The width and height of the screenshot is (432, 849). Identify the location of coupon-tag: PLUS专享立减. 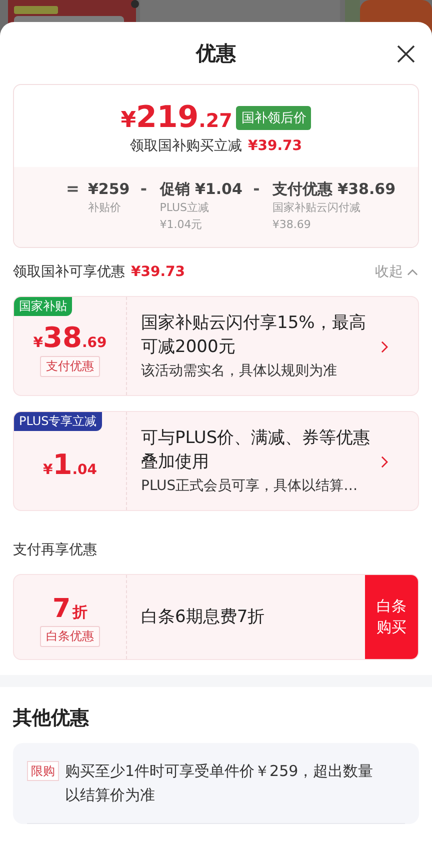
(58, 421).